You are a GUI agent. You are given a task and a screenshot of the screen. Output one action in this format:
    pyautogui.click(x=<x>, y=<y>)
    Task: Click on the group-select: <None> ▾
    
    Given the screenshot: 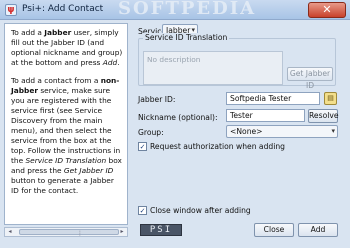 What is the action you would take?
    pyautogui.click(x=282, y=131)
    